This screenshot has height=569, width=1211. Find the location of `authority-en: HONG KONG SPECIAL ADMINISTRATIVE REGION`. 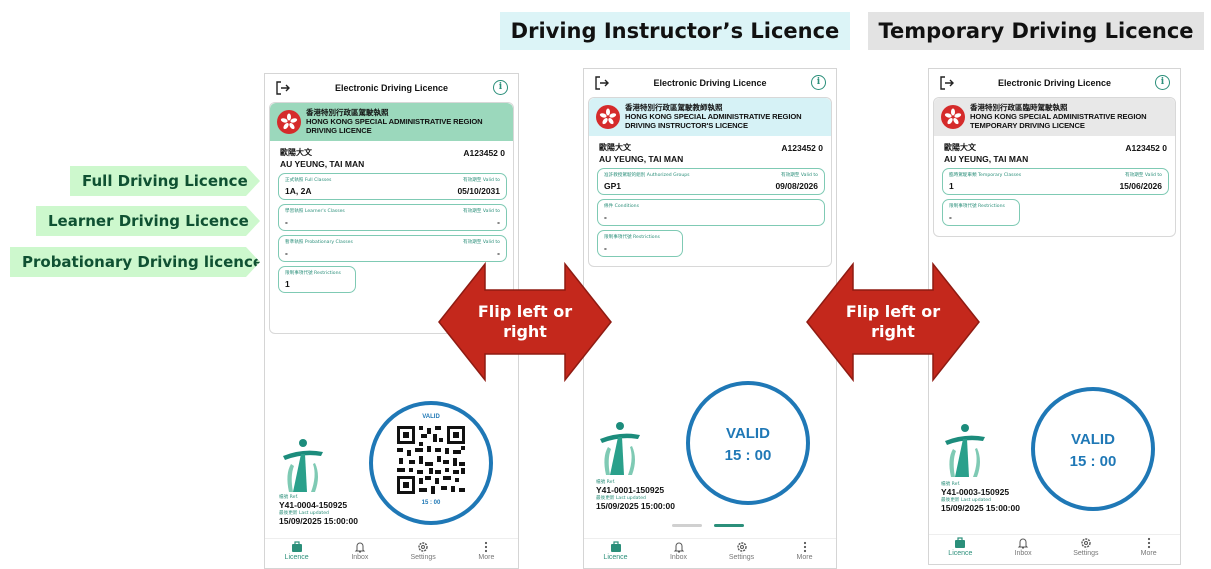

authority-en: HONG KONG SPECIAL ADMINISTRATIVE REGION is located at coordinates (1058, 116).